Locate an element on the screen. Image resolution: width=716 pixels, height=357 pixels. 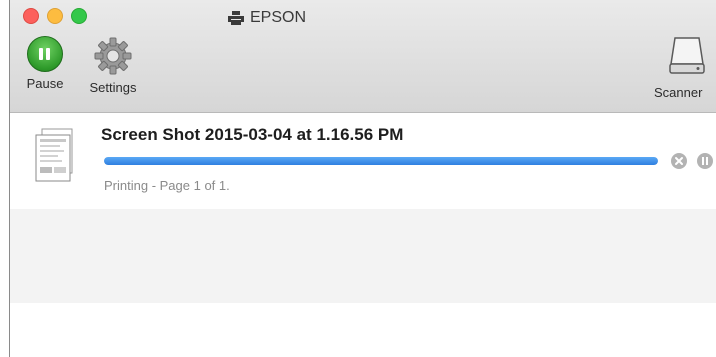
zoom-window-button is located at coordinates (79, 16).